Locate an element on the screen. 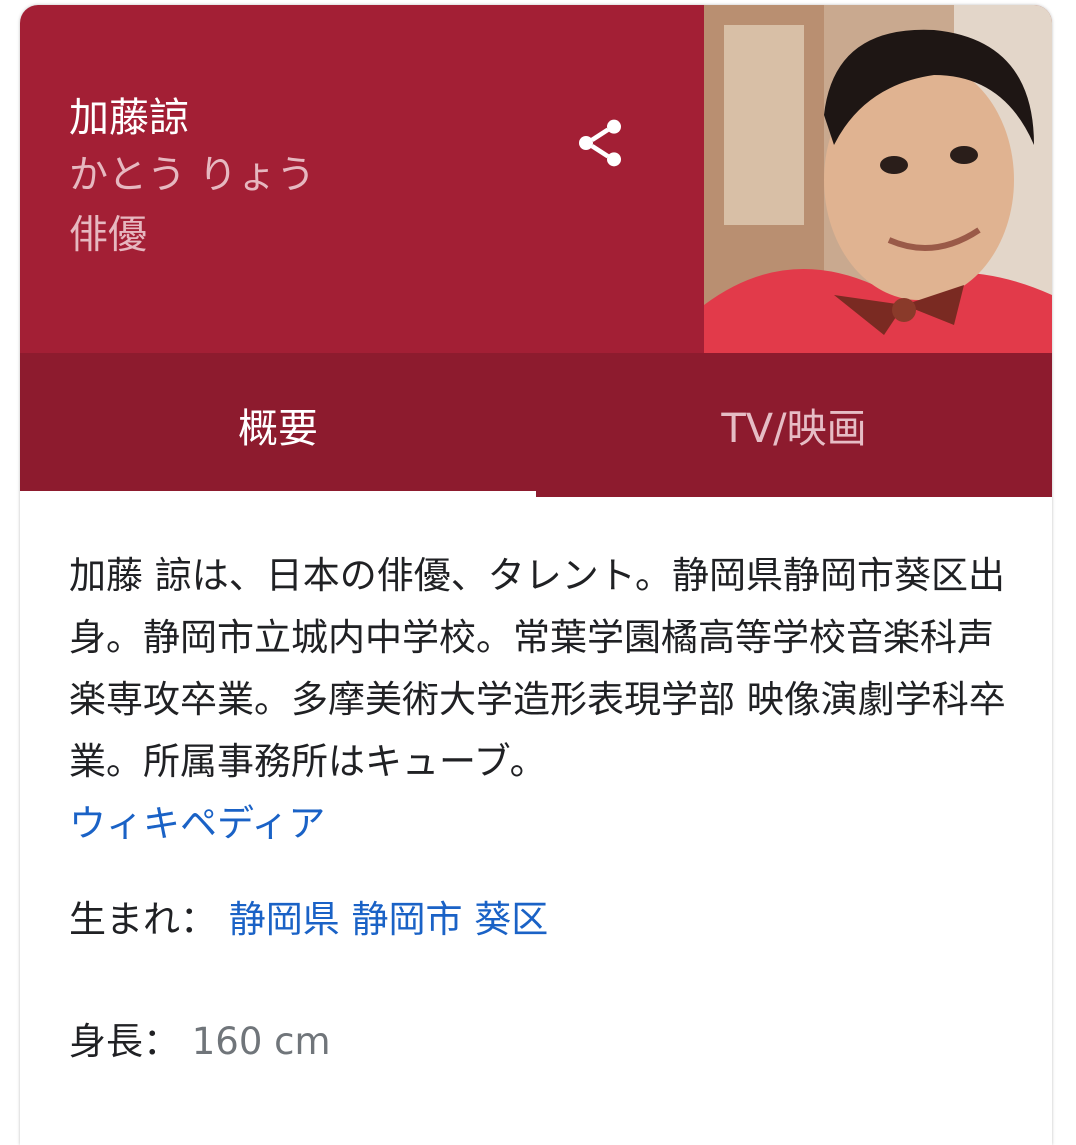 The width and height of the screenshot is (1076, 1145). wikipedia-link: ウィキペディア is located at coordinates (197, 824).